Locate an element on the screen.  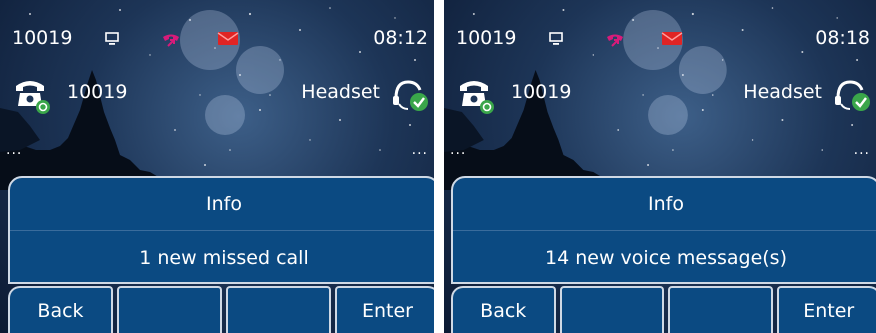
status-time: 08:12 is located at coordinates (400, 38).